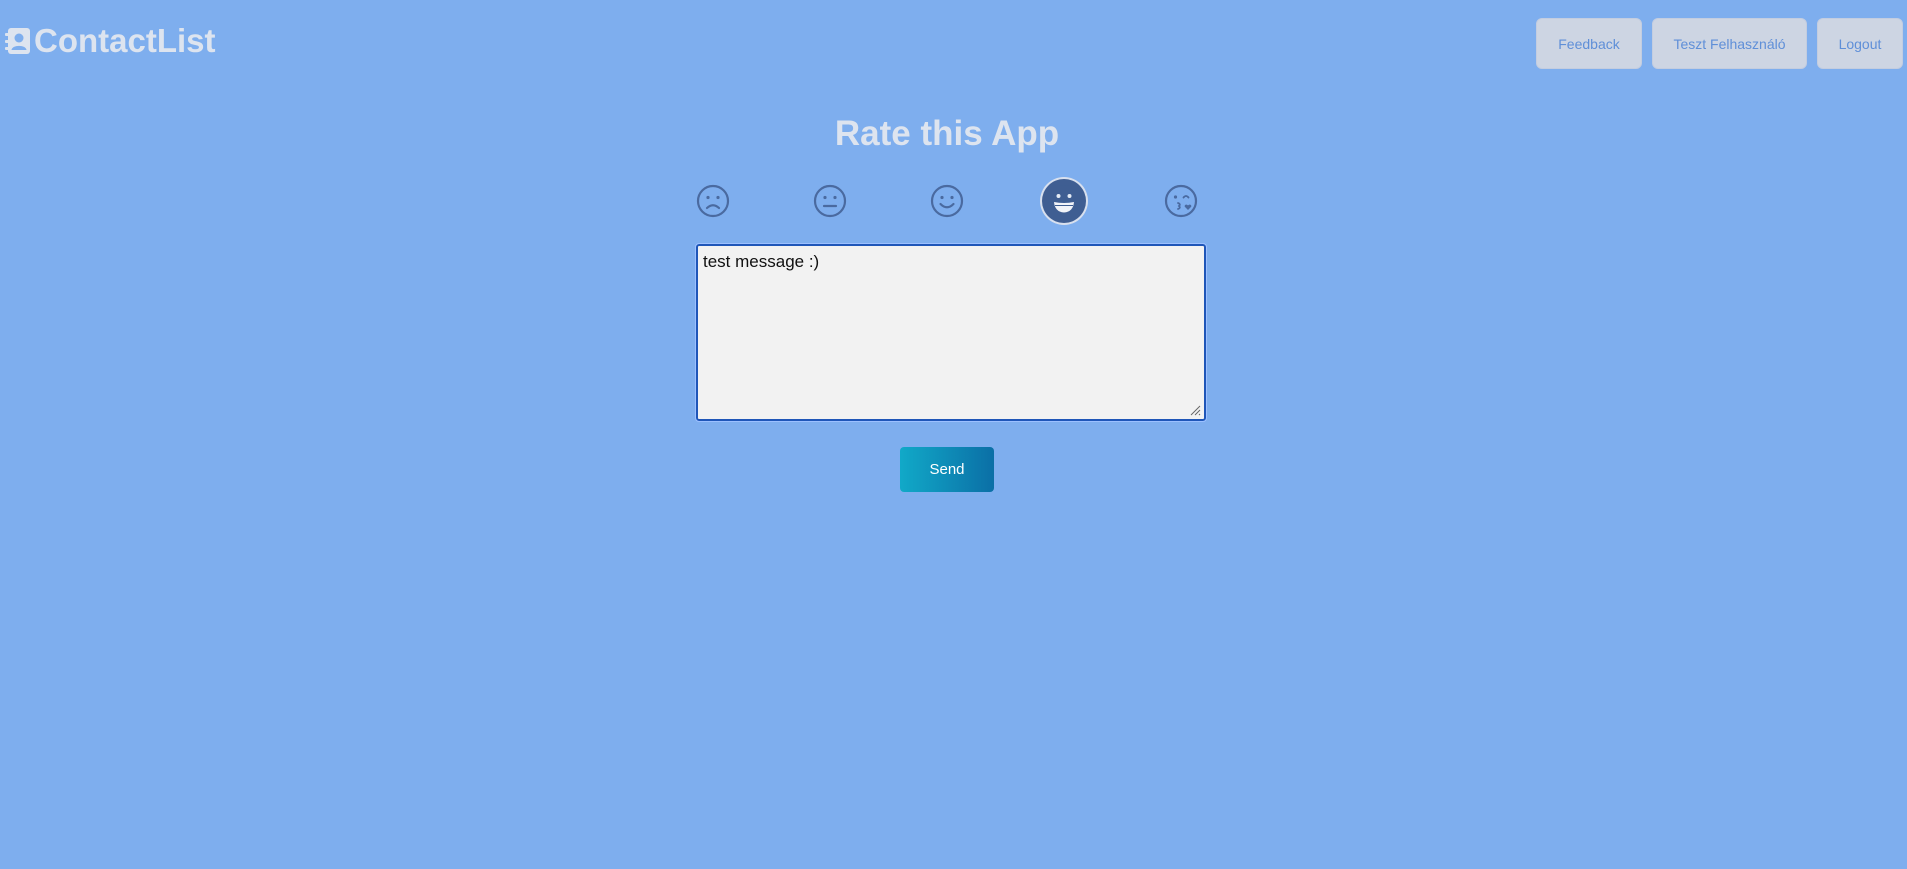 The height and width of the screenshot is (869, 1907). What do you see at coordinates (125, 40) in the screenshot?
I see `brand-name: ContactList` at bounding box center [125, 40].